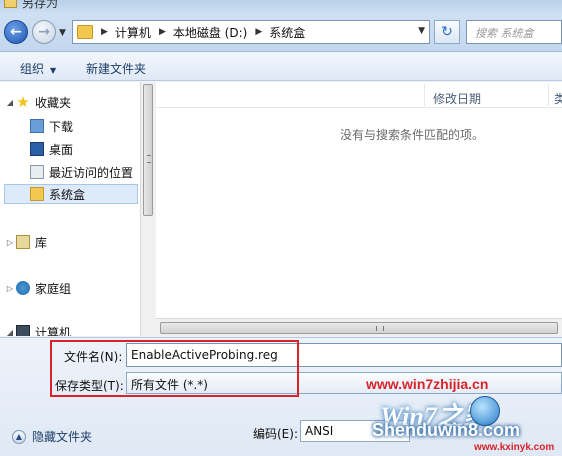  What do you see at coordinates (23, 330) in the screenshot?
I see `computer-icon` at bounding box center [23, 330].